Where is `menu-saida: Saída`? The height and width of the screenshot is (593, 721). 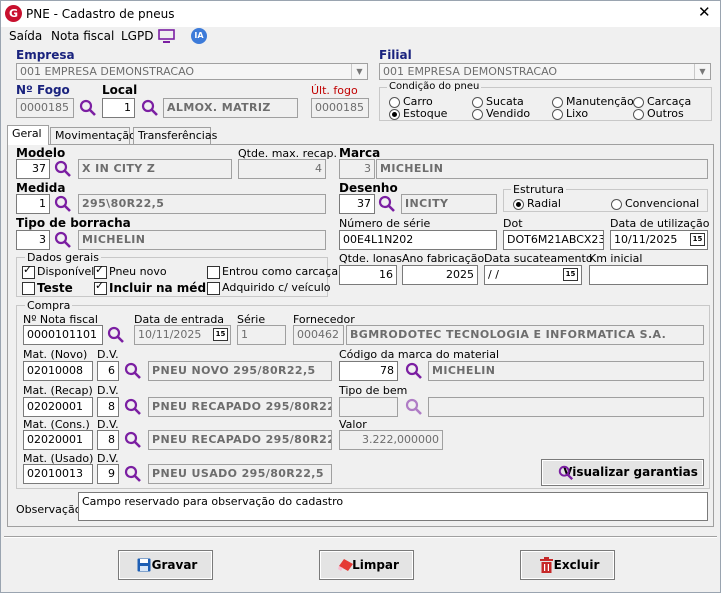
menu-saida: Saída is located at coordinates (25, 36).